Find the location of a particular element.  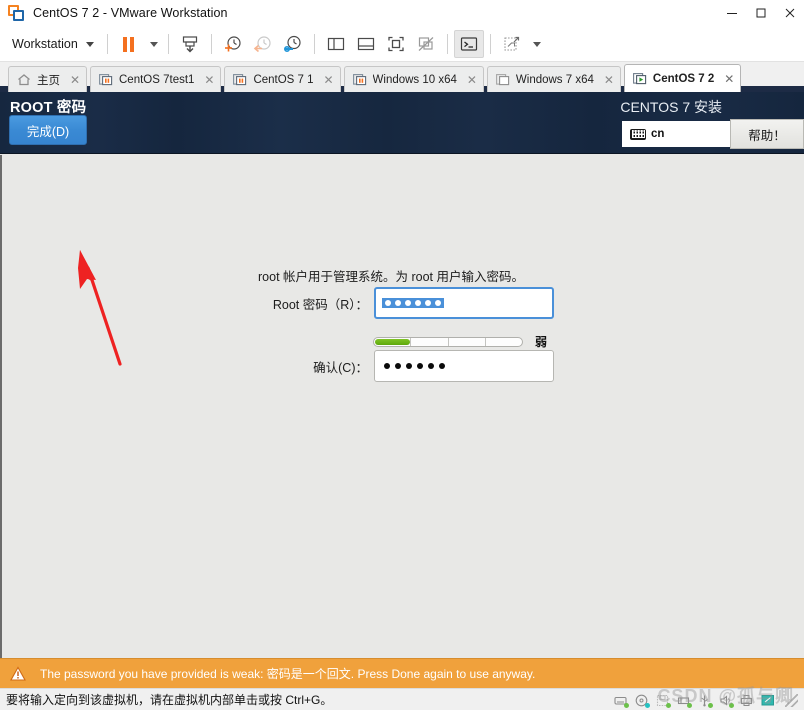

keyboard-layout-indicator: cn is located at coordinates (676, 134).